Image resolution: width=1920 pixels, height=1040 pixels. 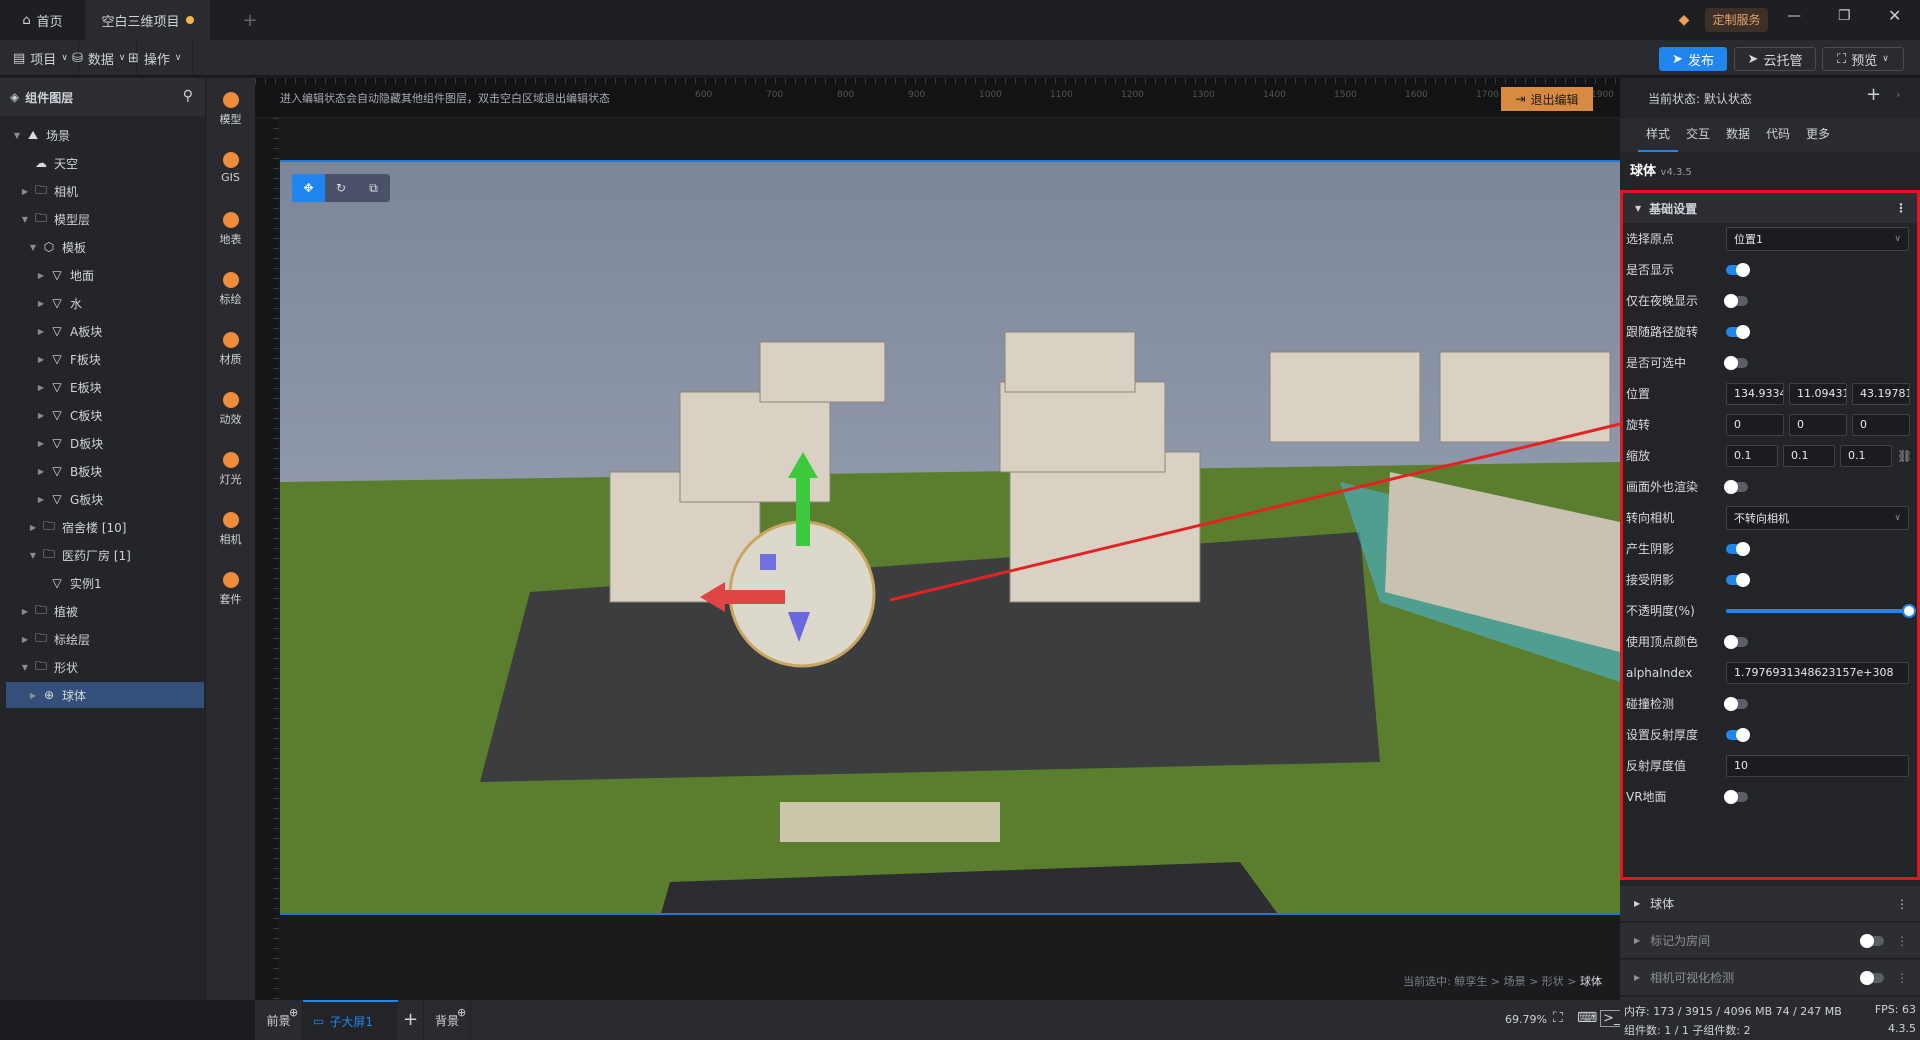 I want to click on collapsed-section: ▶ 相机可视化检测 ⋮, so click(x=1770, y=978).